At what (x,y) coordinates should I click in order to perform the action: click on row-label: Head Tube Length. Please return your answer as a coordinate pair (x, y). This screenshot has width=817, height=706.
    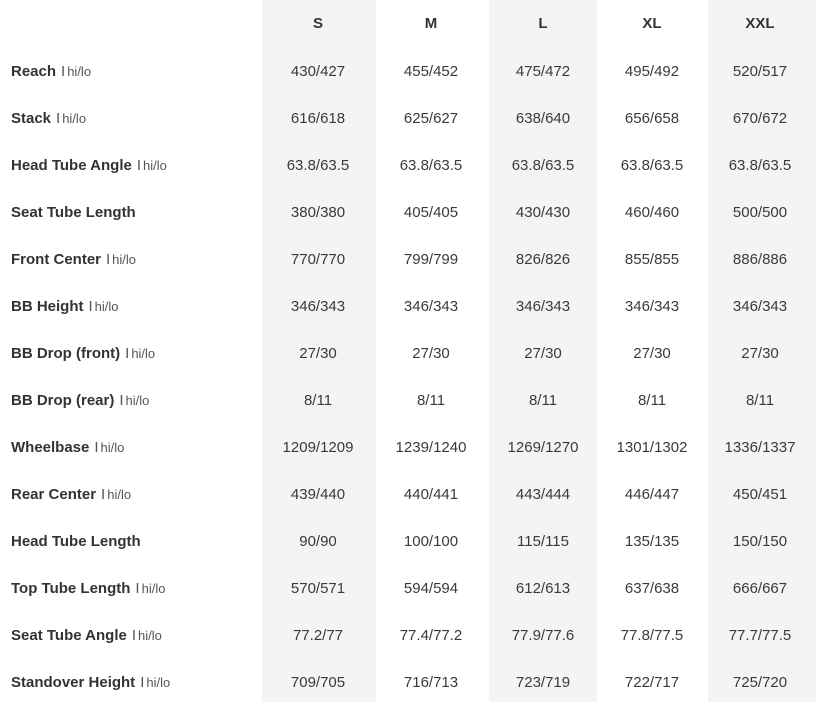
    Looking at the image, I should click on (76, 541).